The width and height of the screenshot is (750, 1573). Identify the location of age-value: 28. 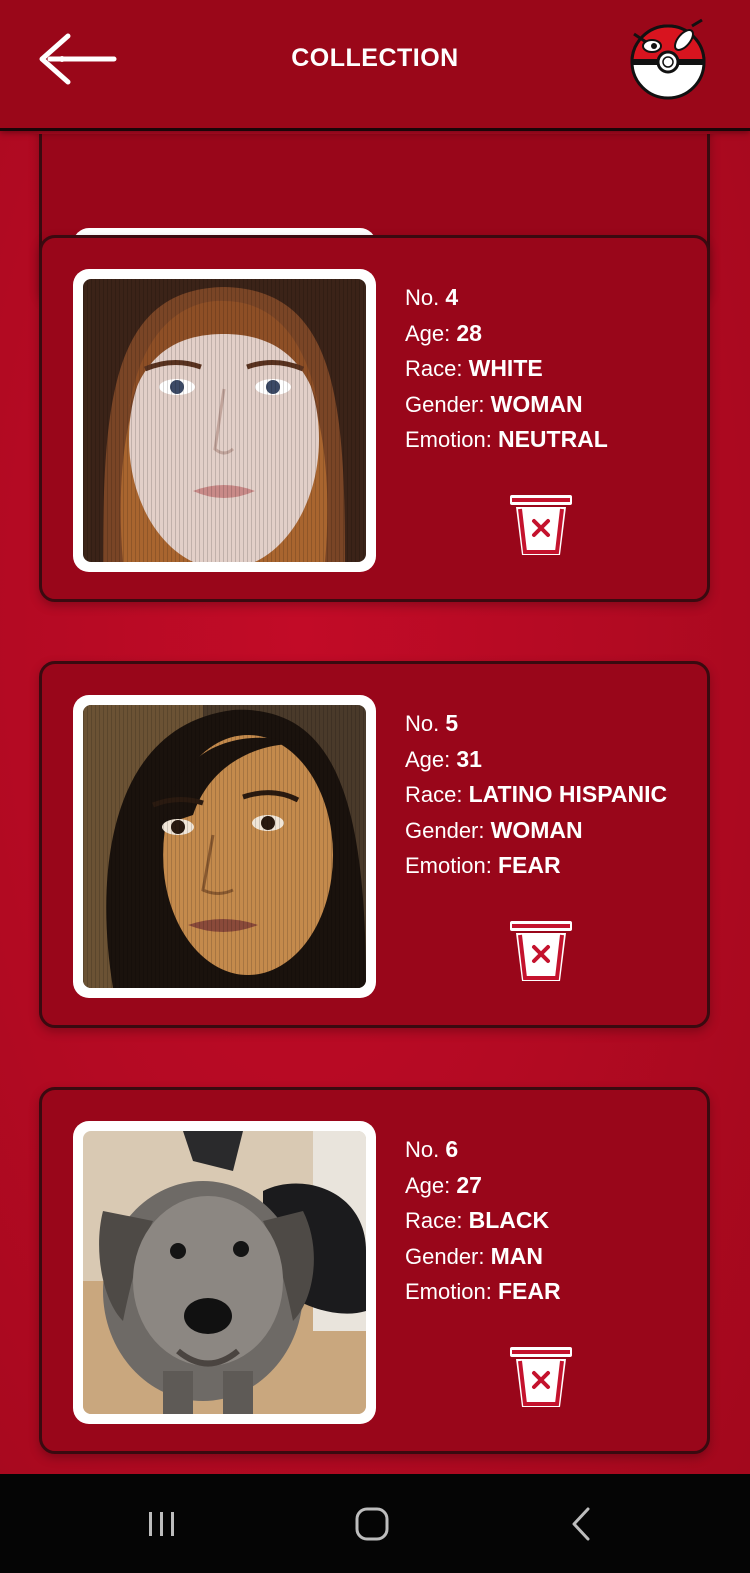
(469, 332).